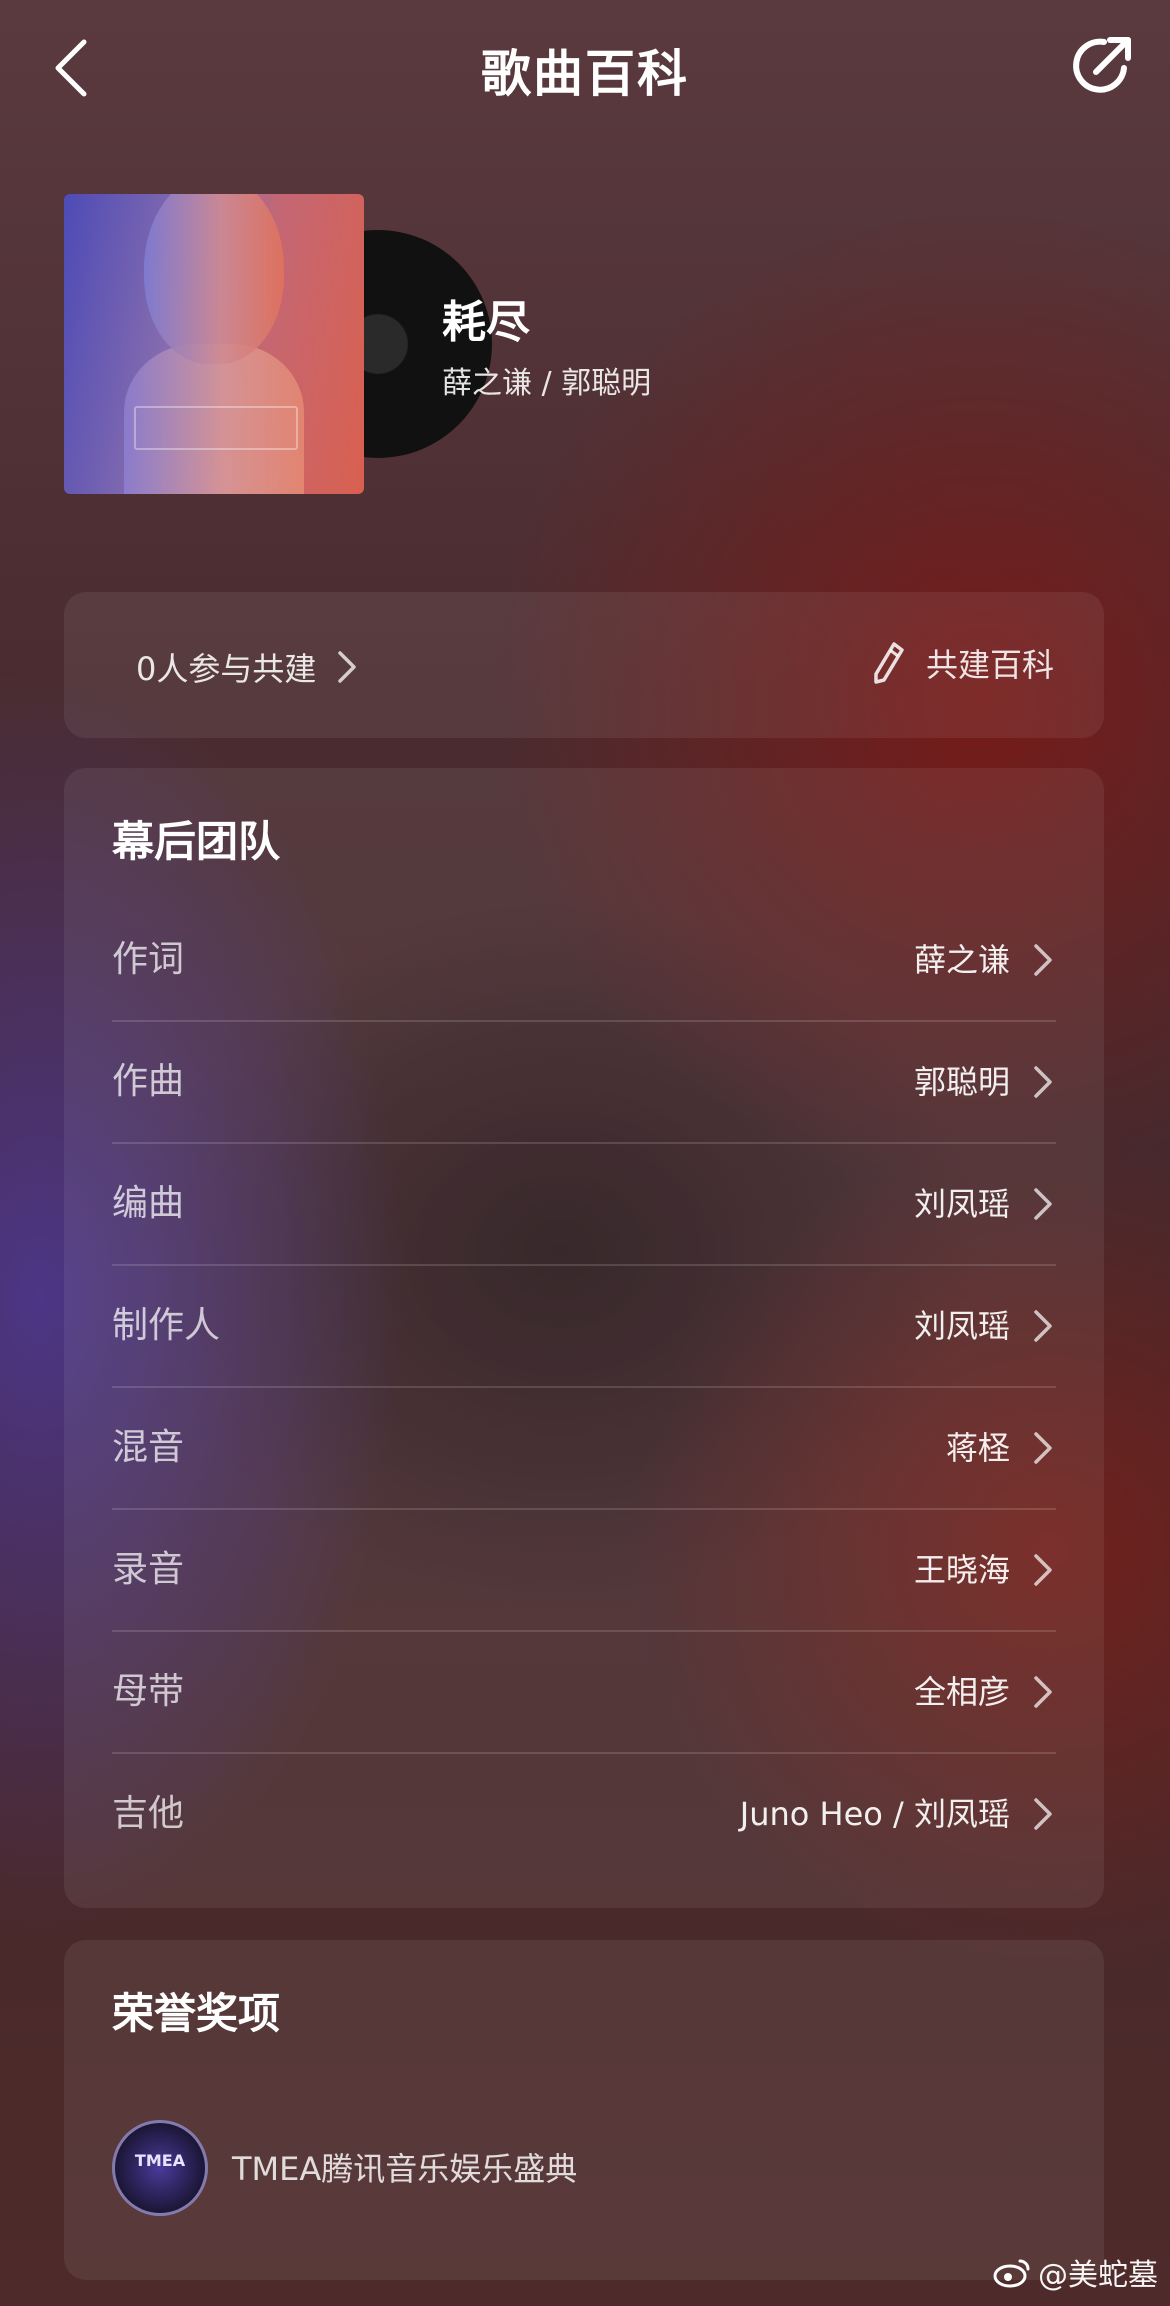 The width and height of the screenshot is (1170, 2306). What do you see at coordinates (584, 1203) in the screenshot?
I see `credit-row: 编曲 刘凤瑶` at bounding box center [584, 1203].